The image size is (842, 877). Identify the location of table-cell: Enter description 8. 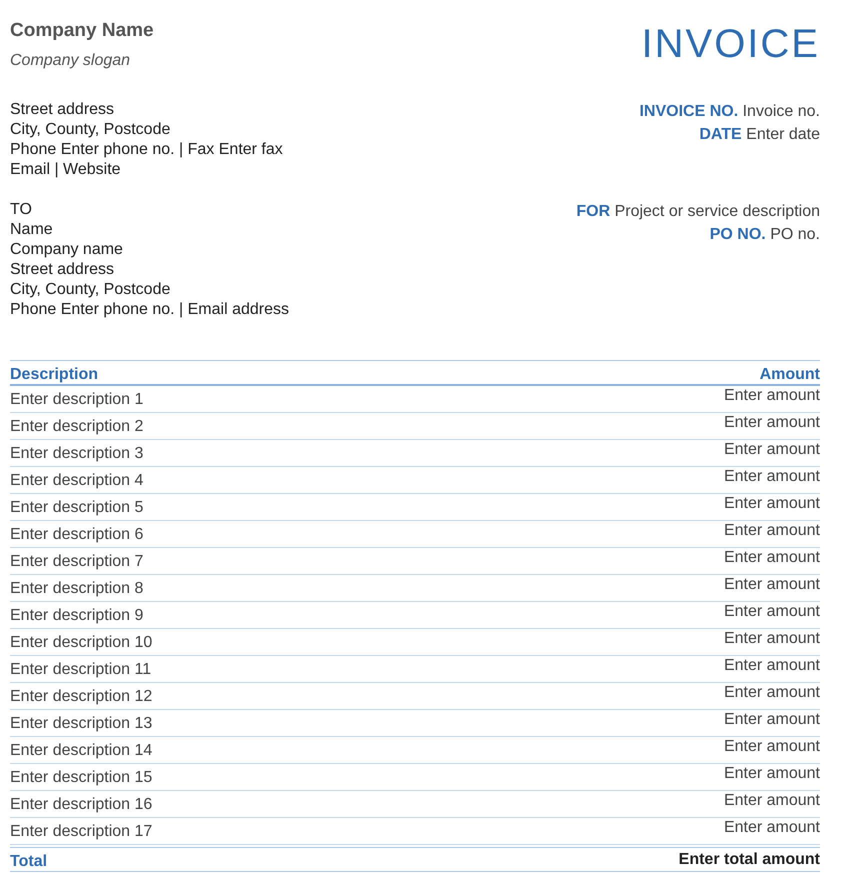
(77, 589).